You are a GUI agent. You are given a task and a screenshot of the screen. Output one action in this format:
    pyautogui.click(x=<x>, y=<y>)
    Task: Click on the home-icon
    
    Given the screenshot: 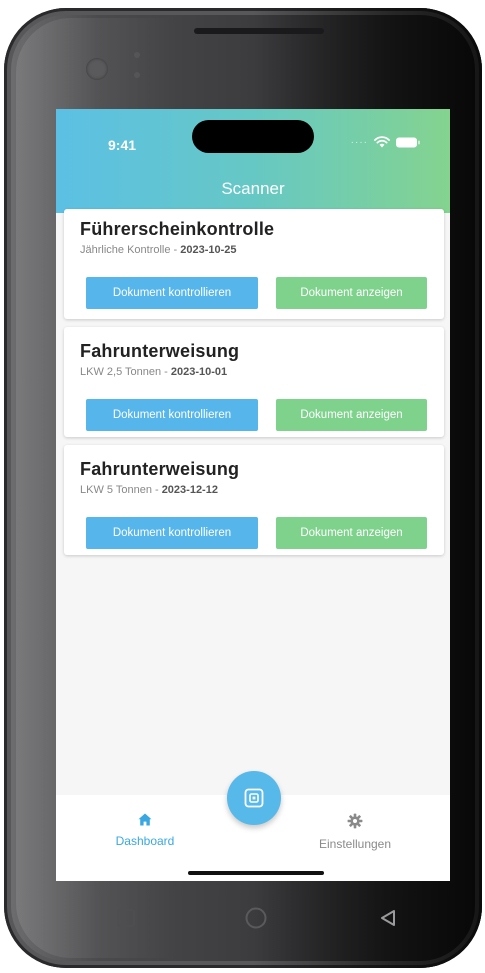 What is the action you would take?
    pyautogui.click(x=145, y=819)
    